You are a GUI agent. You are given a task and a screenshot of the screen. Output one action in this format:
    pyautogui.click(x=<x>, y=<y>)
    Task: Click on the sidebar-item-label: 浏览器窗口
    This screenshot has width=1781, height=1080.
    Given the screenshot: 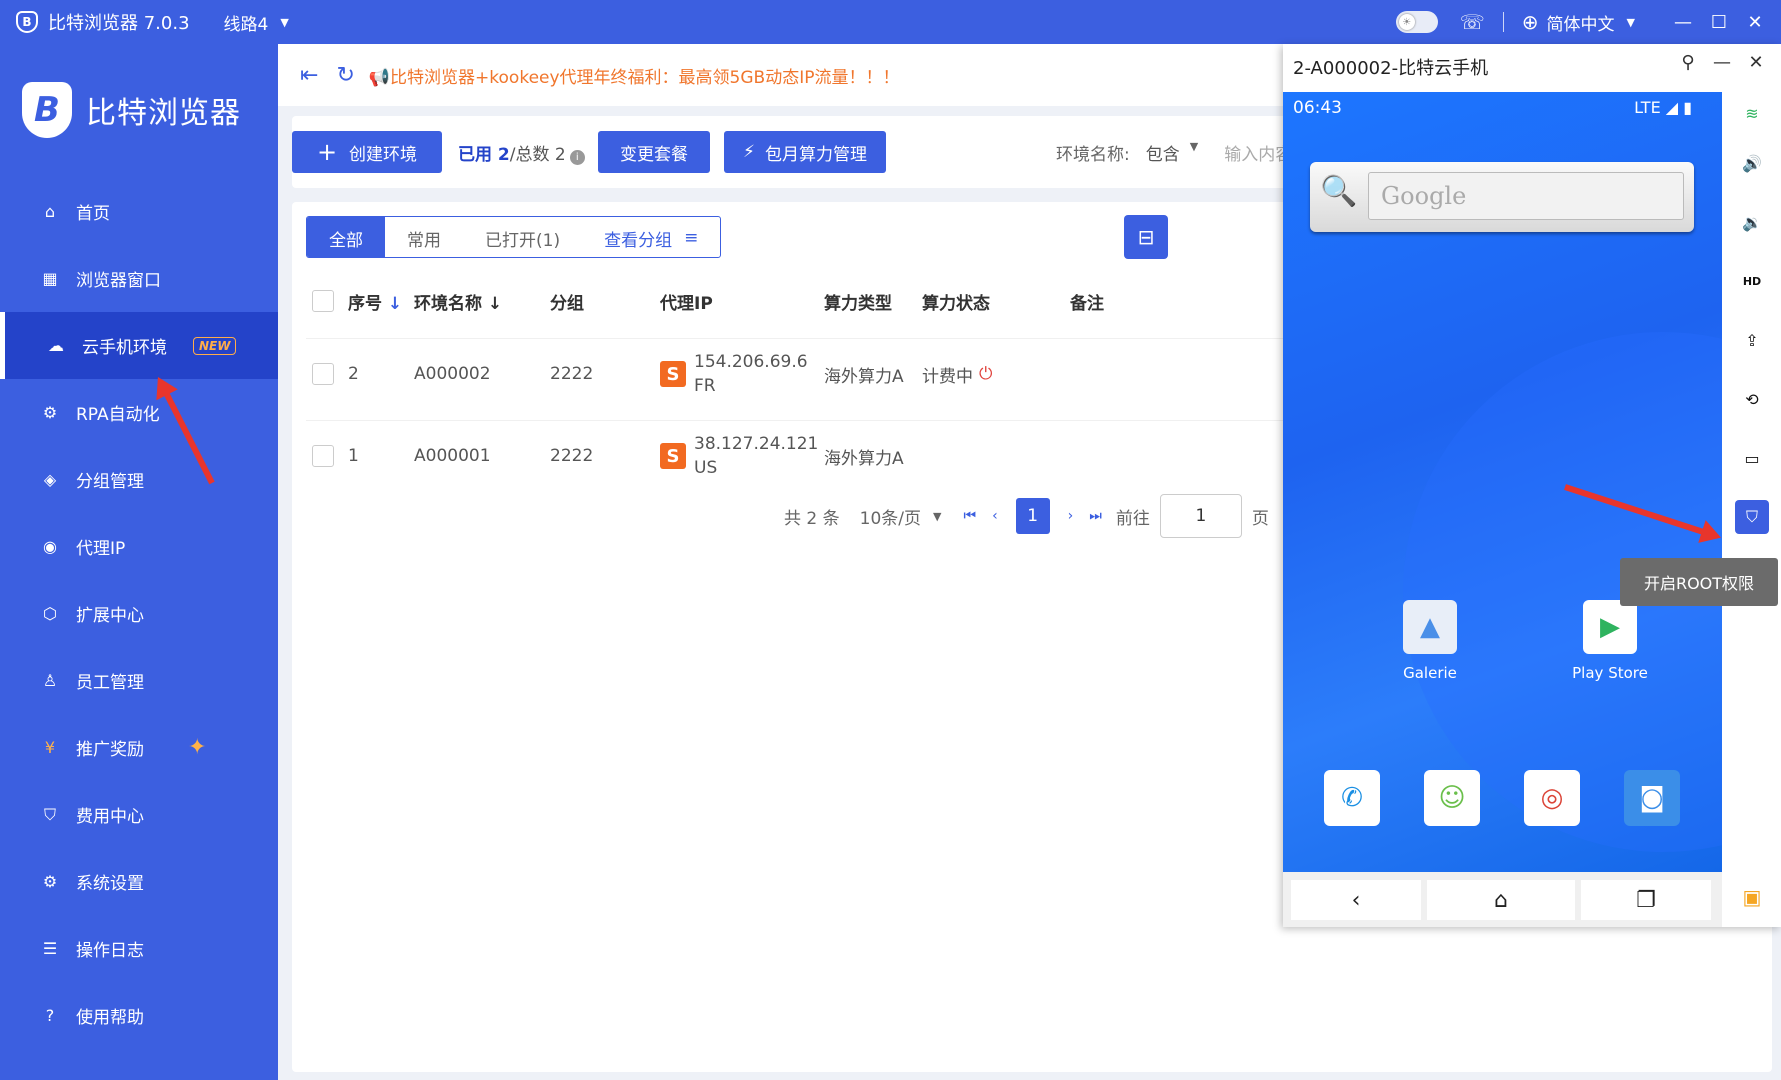 What is the action you would take?
    pyautogui.click(x=118, y=281)
    